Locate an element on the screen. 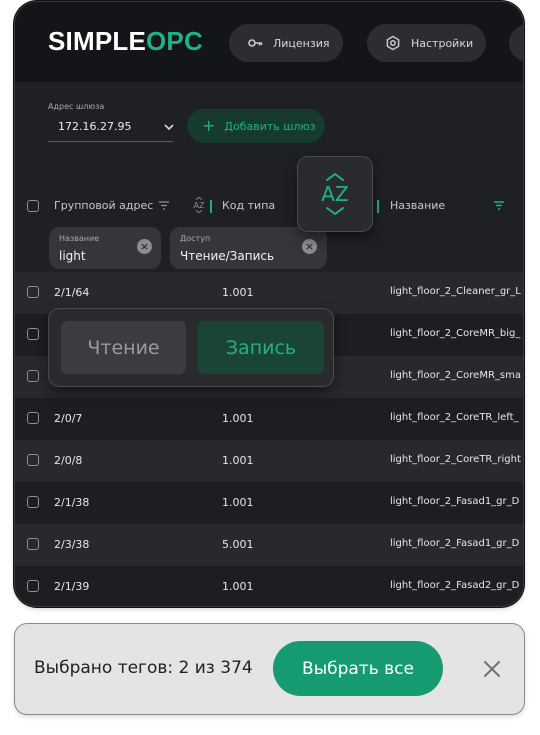 This screenshot has height=735, width=540. access-mode-popup: Чтение Запись is located at coordinates (191, 347).